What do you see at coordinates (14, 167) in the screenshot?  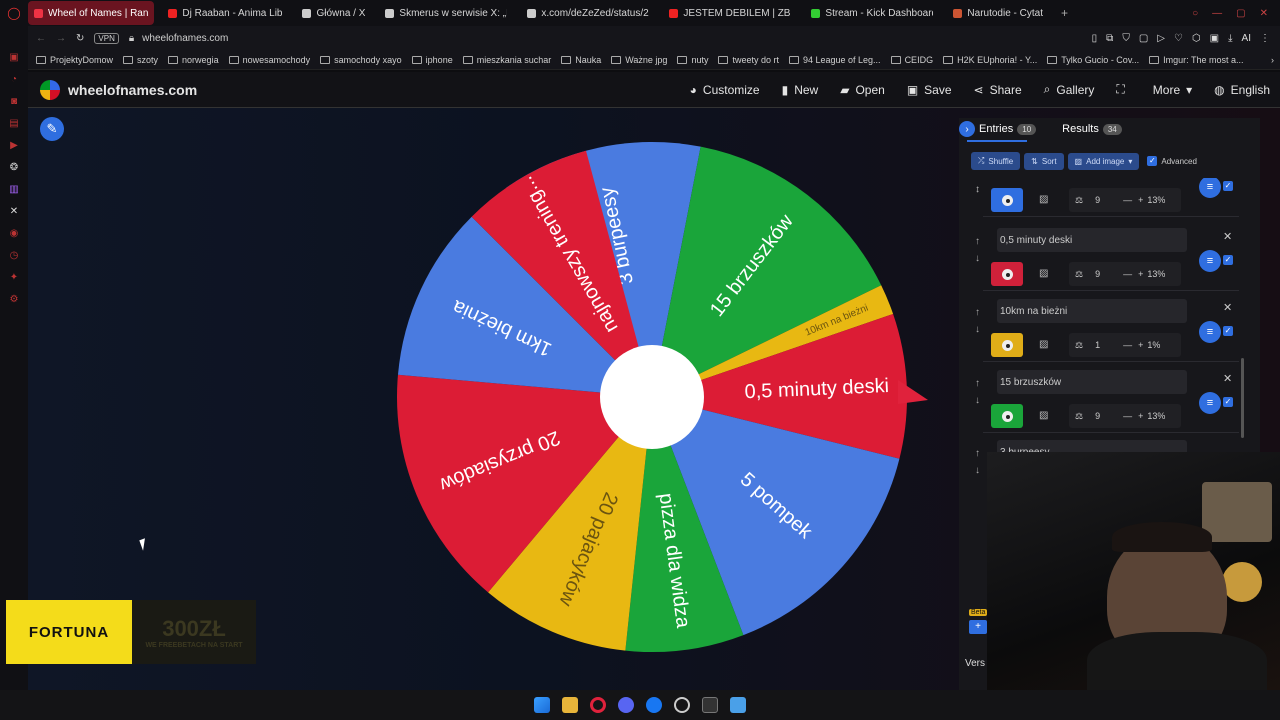 I see `chatgpt-icon: ❂` at bounding box center [14, 167].